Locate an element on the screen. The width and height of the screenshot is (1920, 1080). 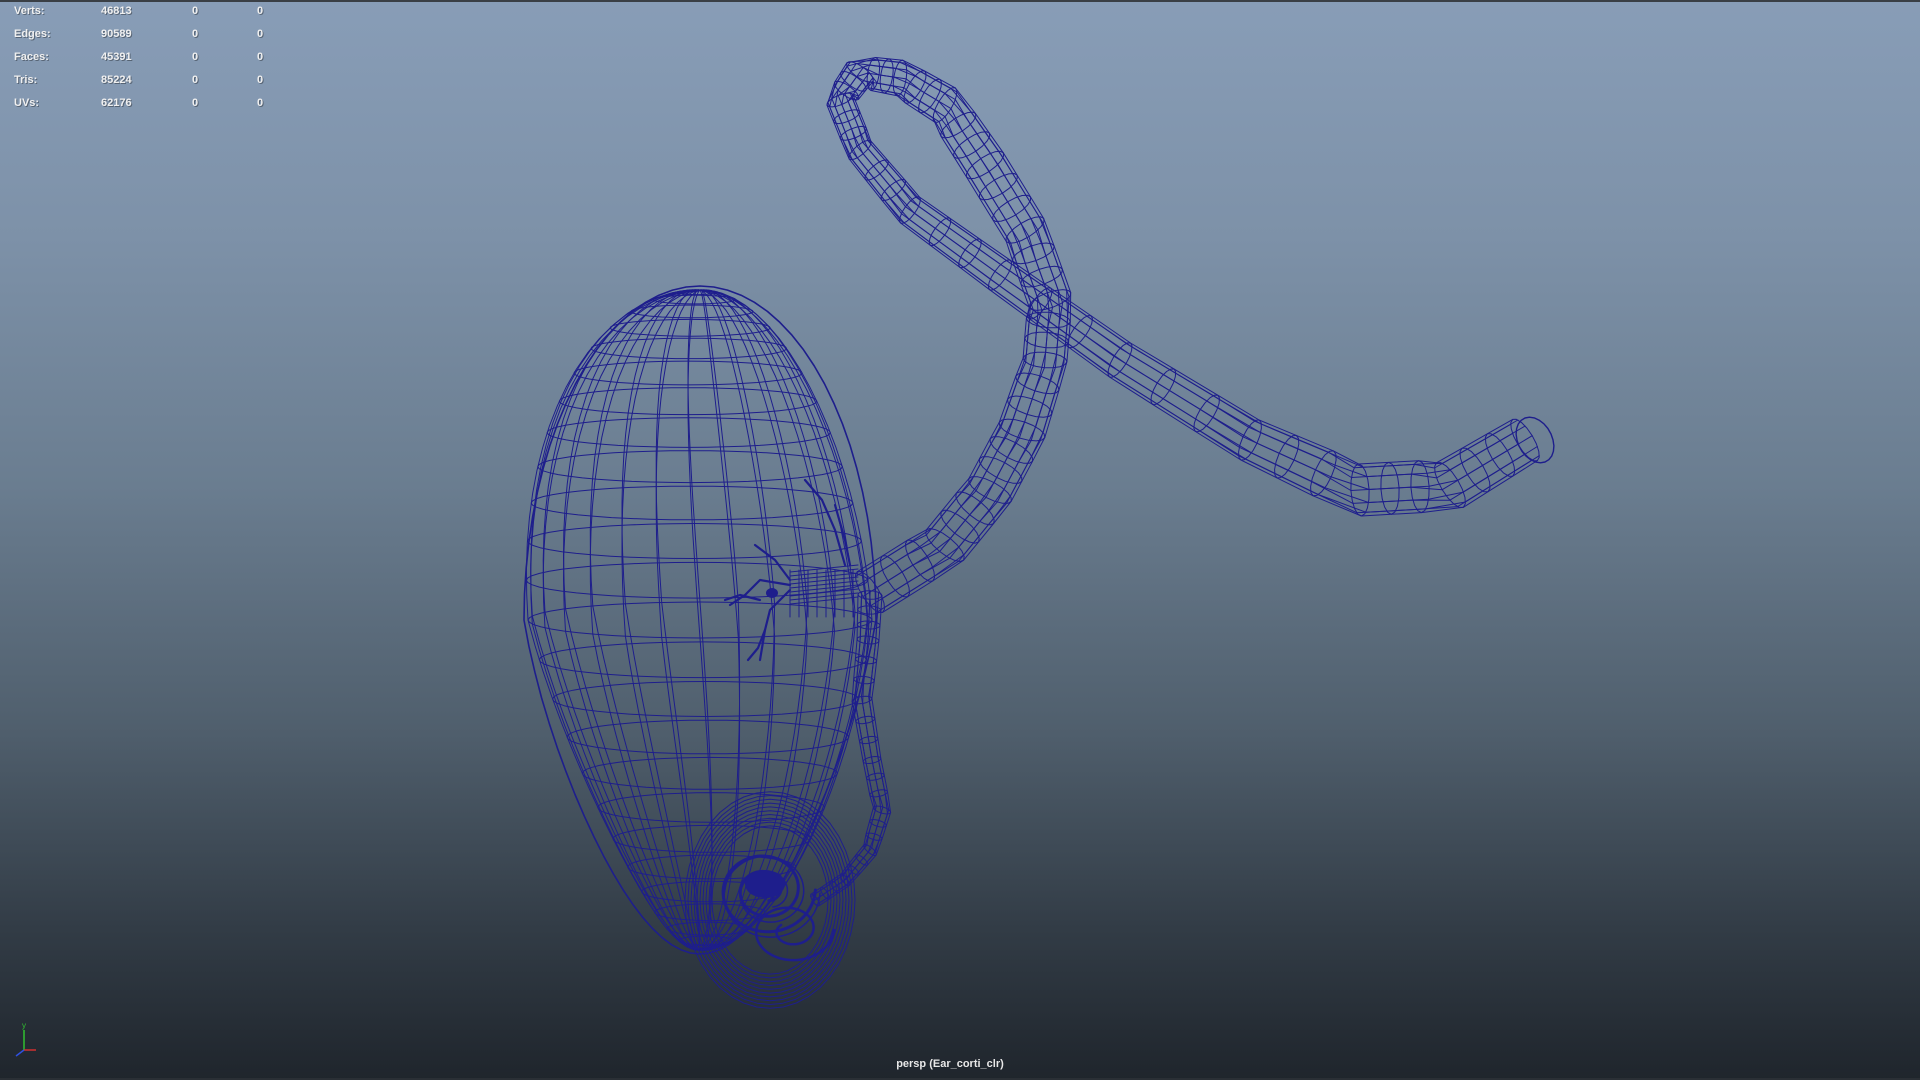
coil-node is located at coordinates (765, 884).